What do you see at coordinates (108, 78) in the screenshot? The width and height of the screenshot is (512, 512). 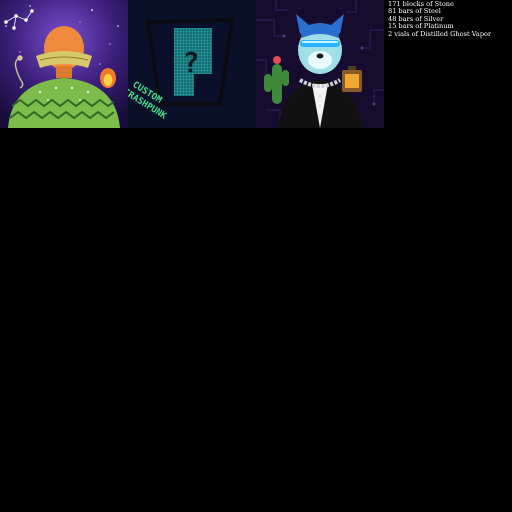 I see `flame-icon` at bounding box center [108, 78].